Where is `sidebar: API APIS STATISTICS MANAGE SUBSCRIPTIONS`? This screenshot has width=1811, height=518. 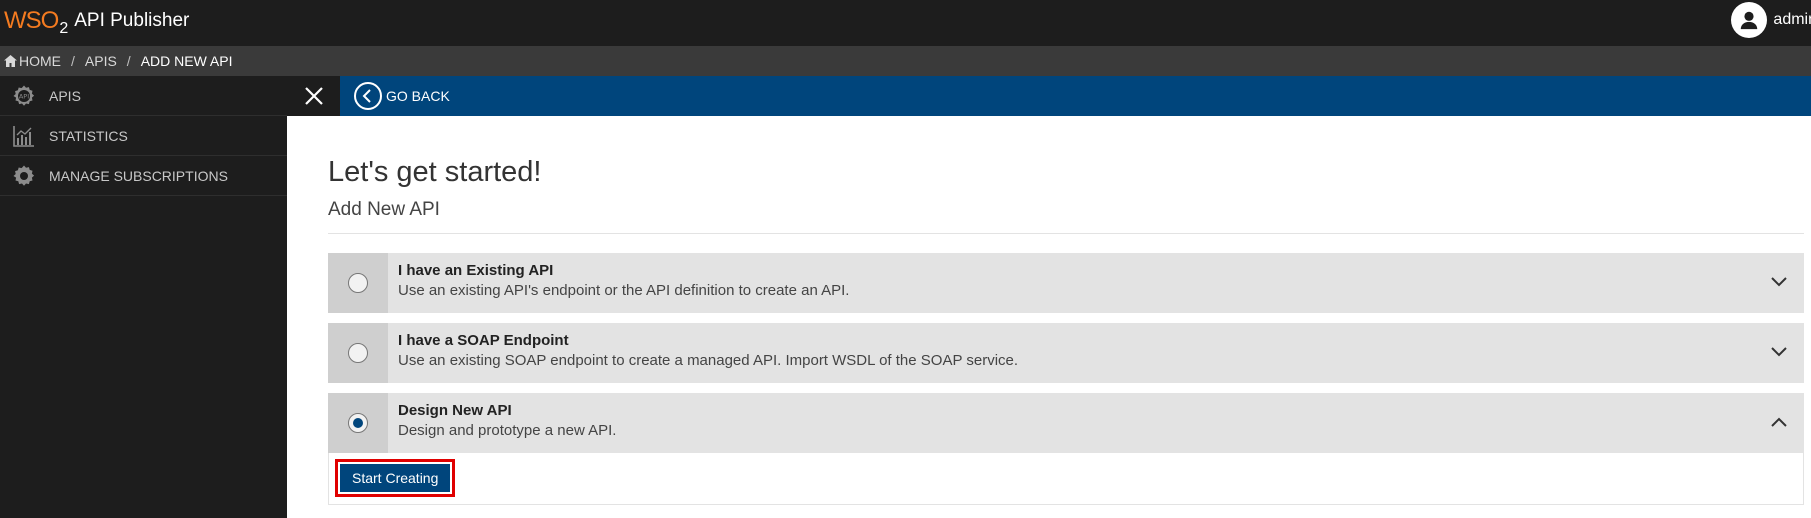
sidebar: API APIS STATISTICS MANAGE SUBSCRIPTIONS is located at coordinates (143, 297).